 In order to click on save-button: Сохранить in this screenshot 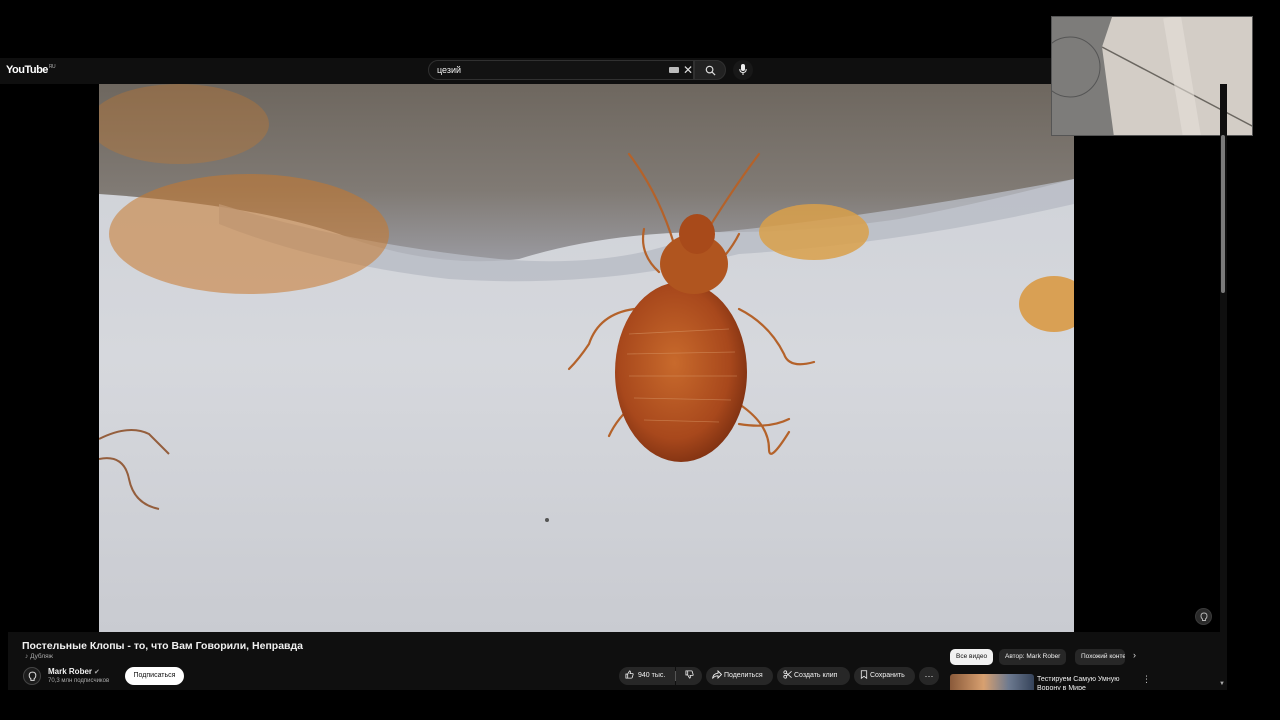, I will do `click(884, 676)`.